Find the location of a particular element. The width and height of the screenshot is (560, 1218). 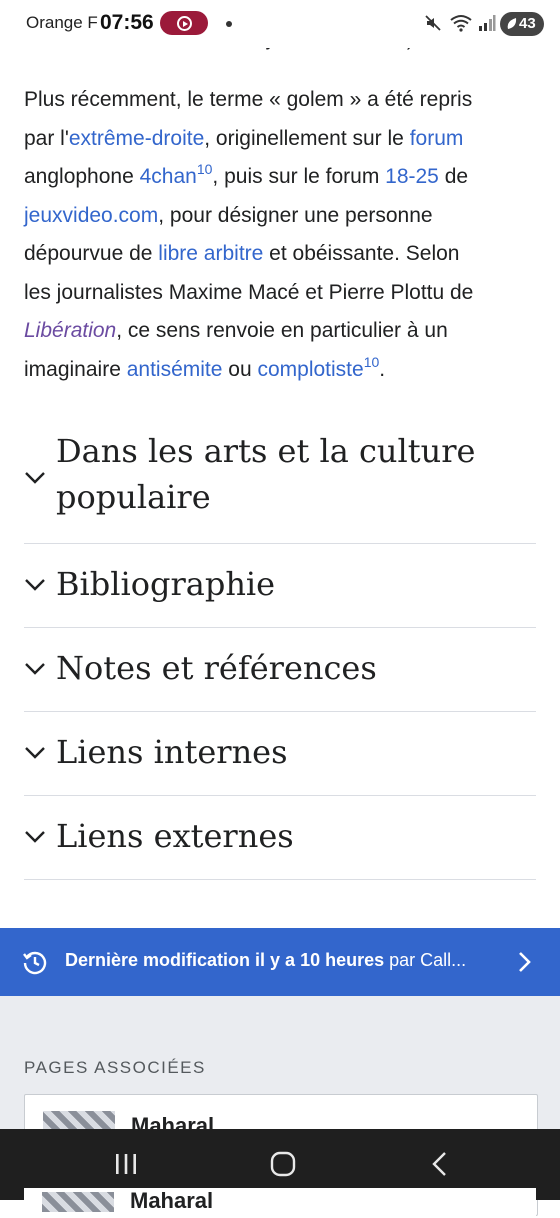

battery-saver-icon is located at coordinates (512, 23).